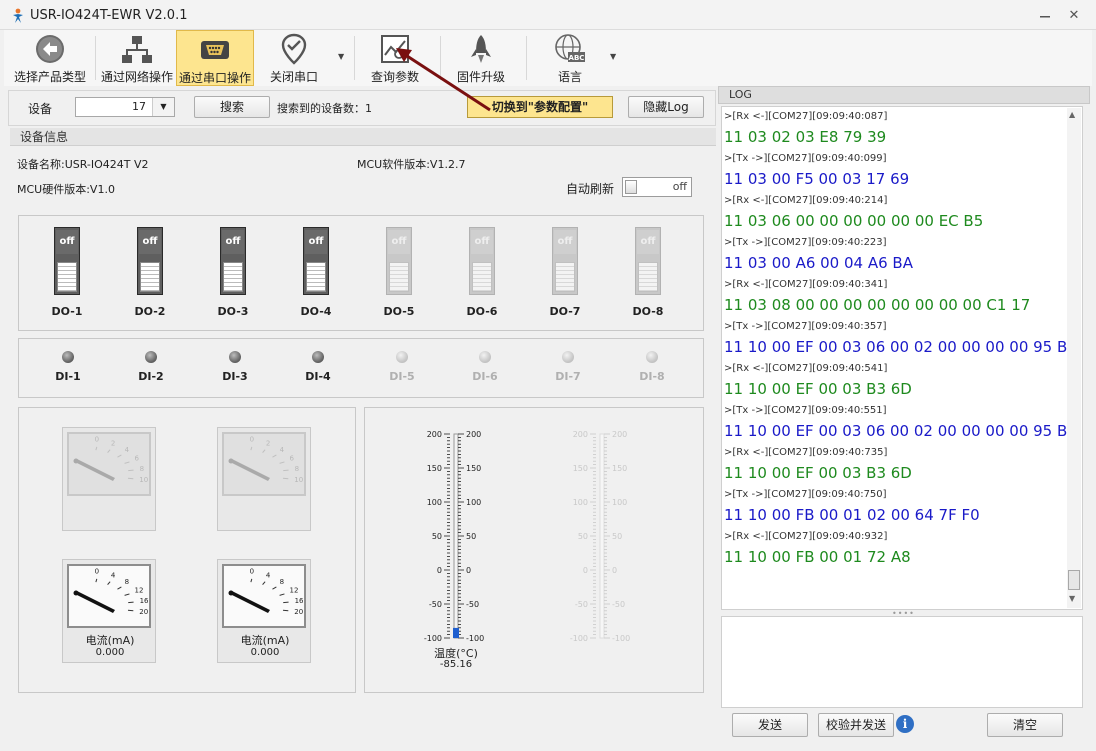 The image size is (1096, 751). What do you see at coordinates (298, 480) in the screenshot?
I see `gauge-tick-label: 10` at bounding box center [298, 480].